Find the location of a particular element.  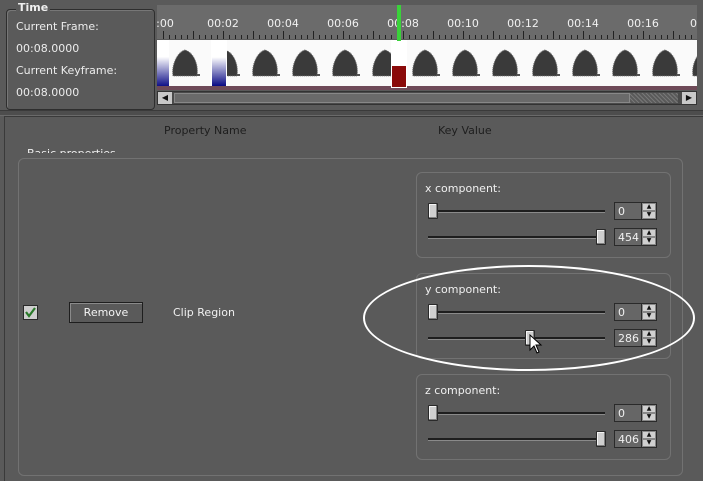

playhead is located at coordinates (399, 23).